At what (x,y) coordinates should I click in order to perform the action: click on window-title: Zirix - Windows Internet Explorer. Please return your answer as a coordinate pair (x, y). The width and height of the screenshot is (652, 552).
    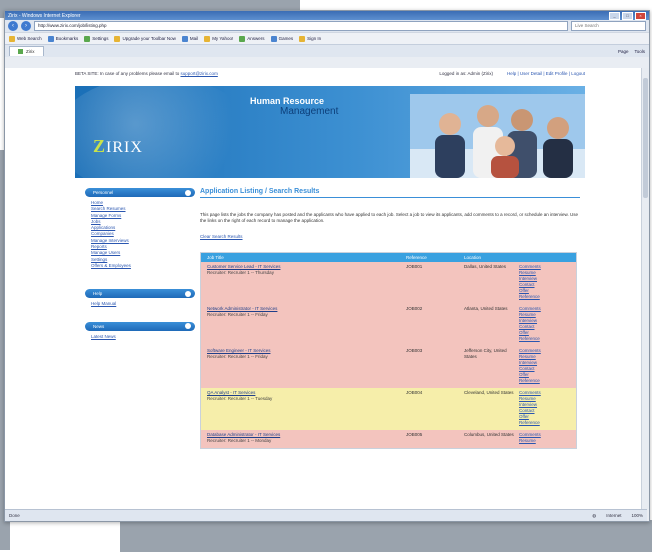
    Looking at the image, I should click on (44, 15).